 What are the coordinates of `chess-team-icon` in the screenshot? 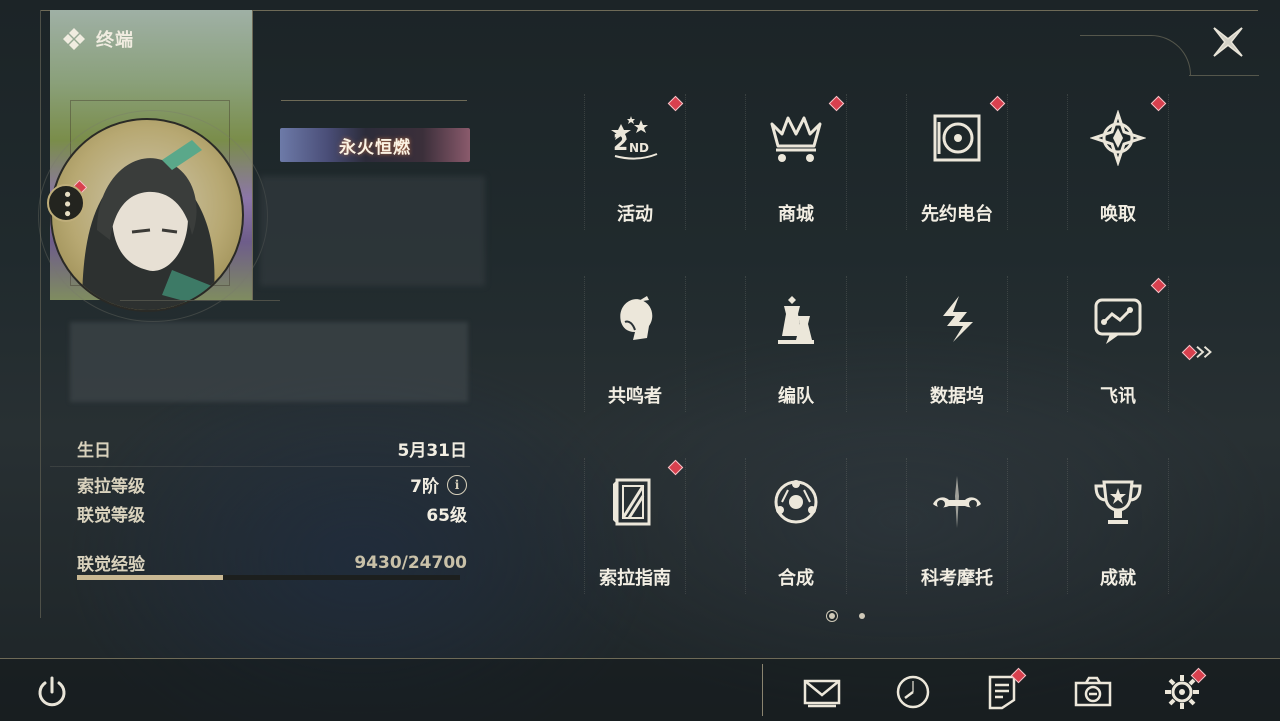 It's located at (796, 320).